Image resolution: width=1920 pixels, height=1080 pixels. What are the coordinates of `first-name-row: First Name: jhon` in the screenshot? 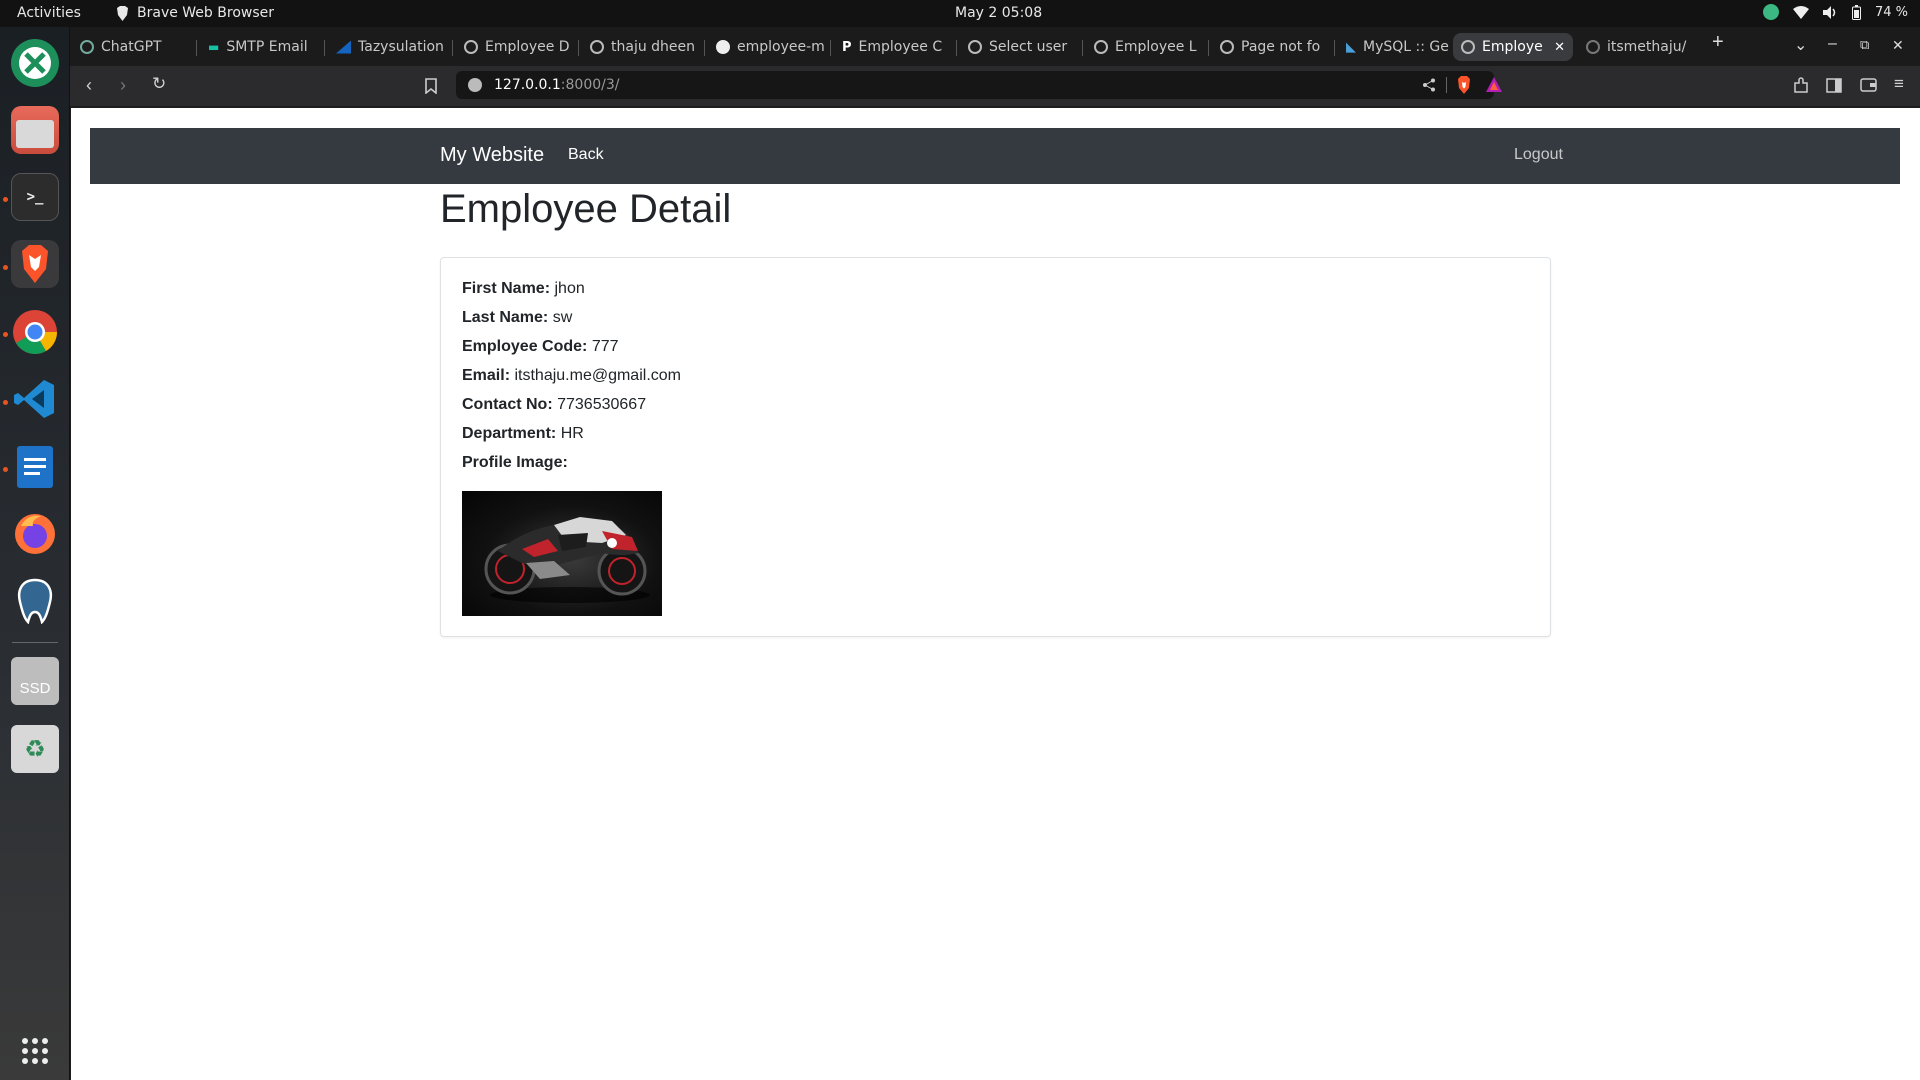 It's located at (523, 288).